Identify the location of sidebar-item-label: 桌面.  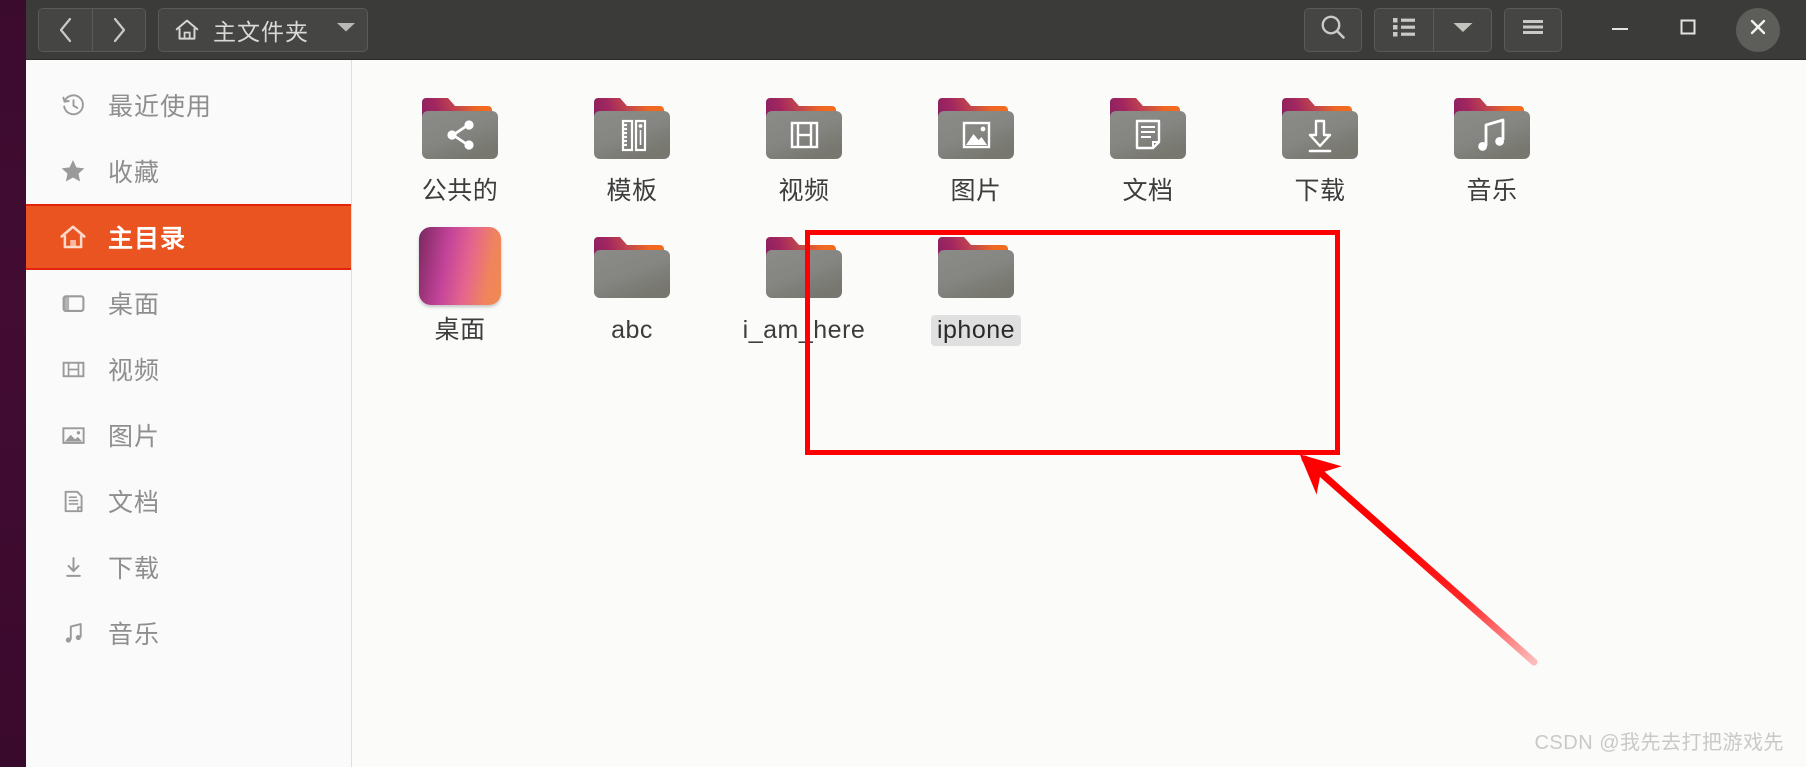
(134, 305).